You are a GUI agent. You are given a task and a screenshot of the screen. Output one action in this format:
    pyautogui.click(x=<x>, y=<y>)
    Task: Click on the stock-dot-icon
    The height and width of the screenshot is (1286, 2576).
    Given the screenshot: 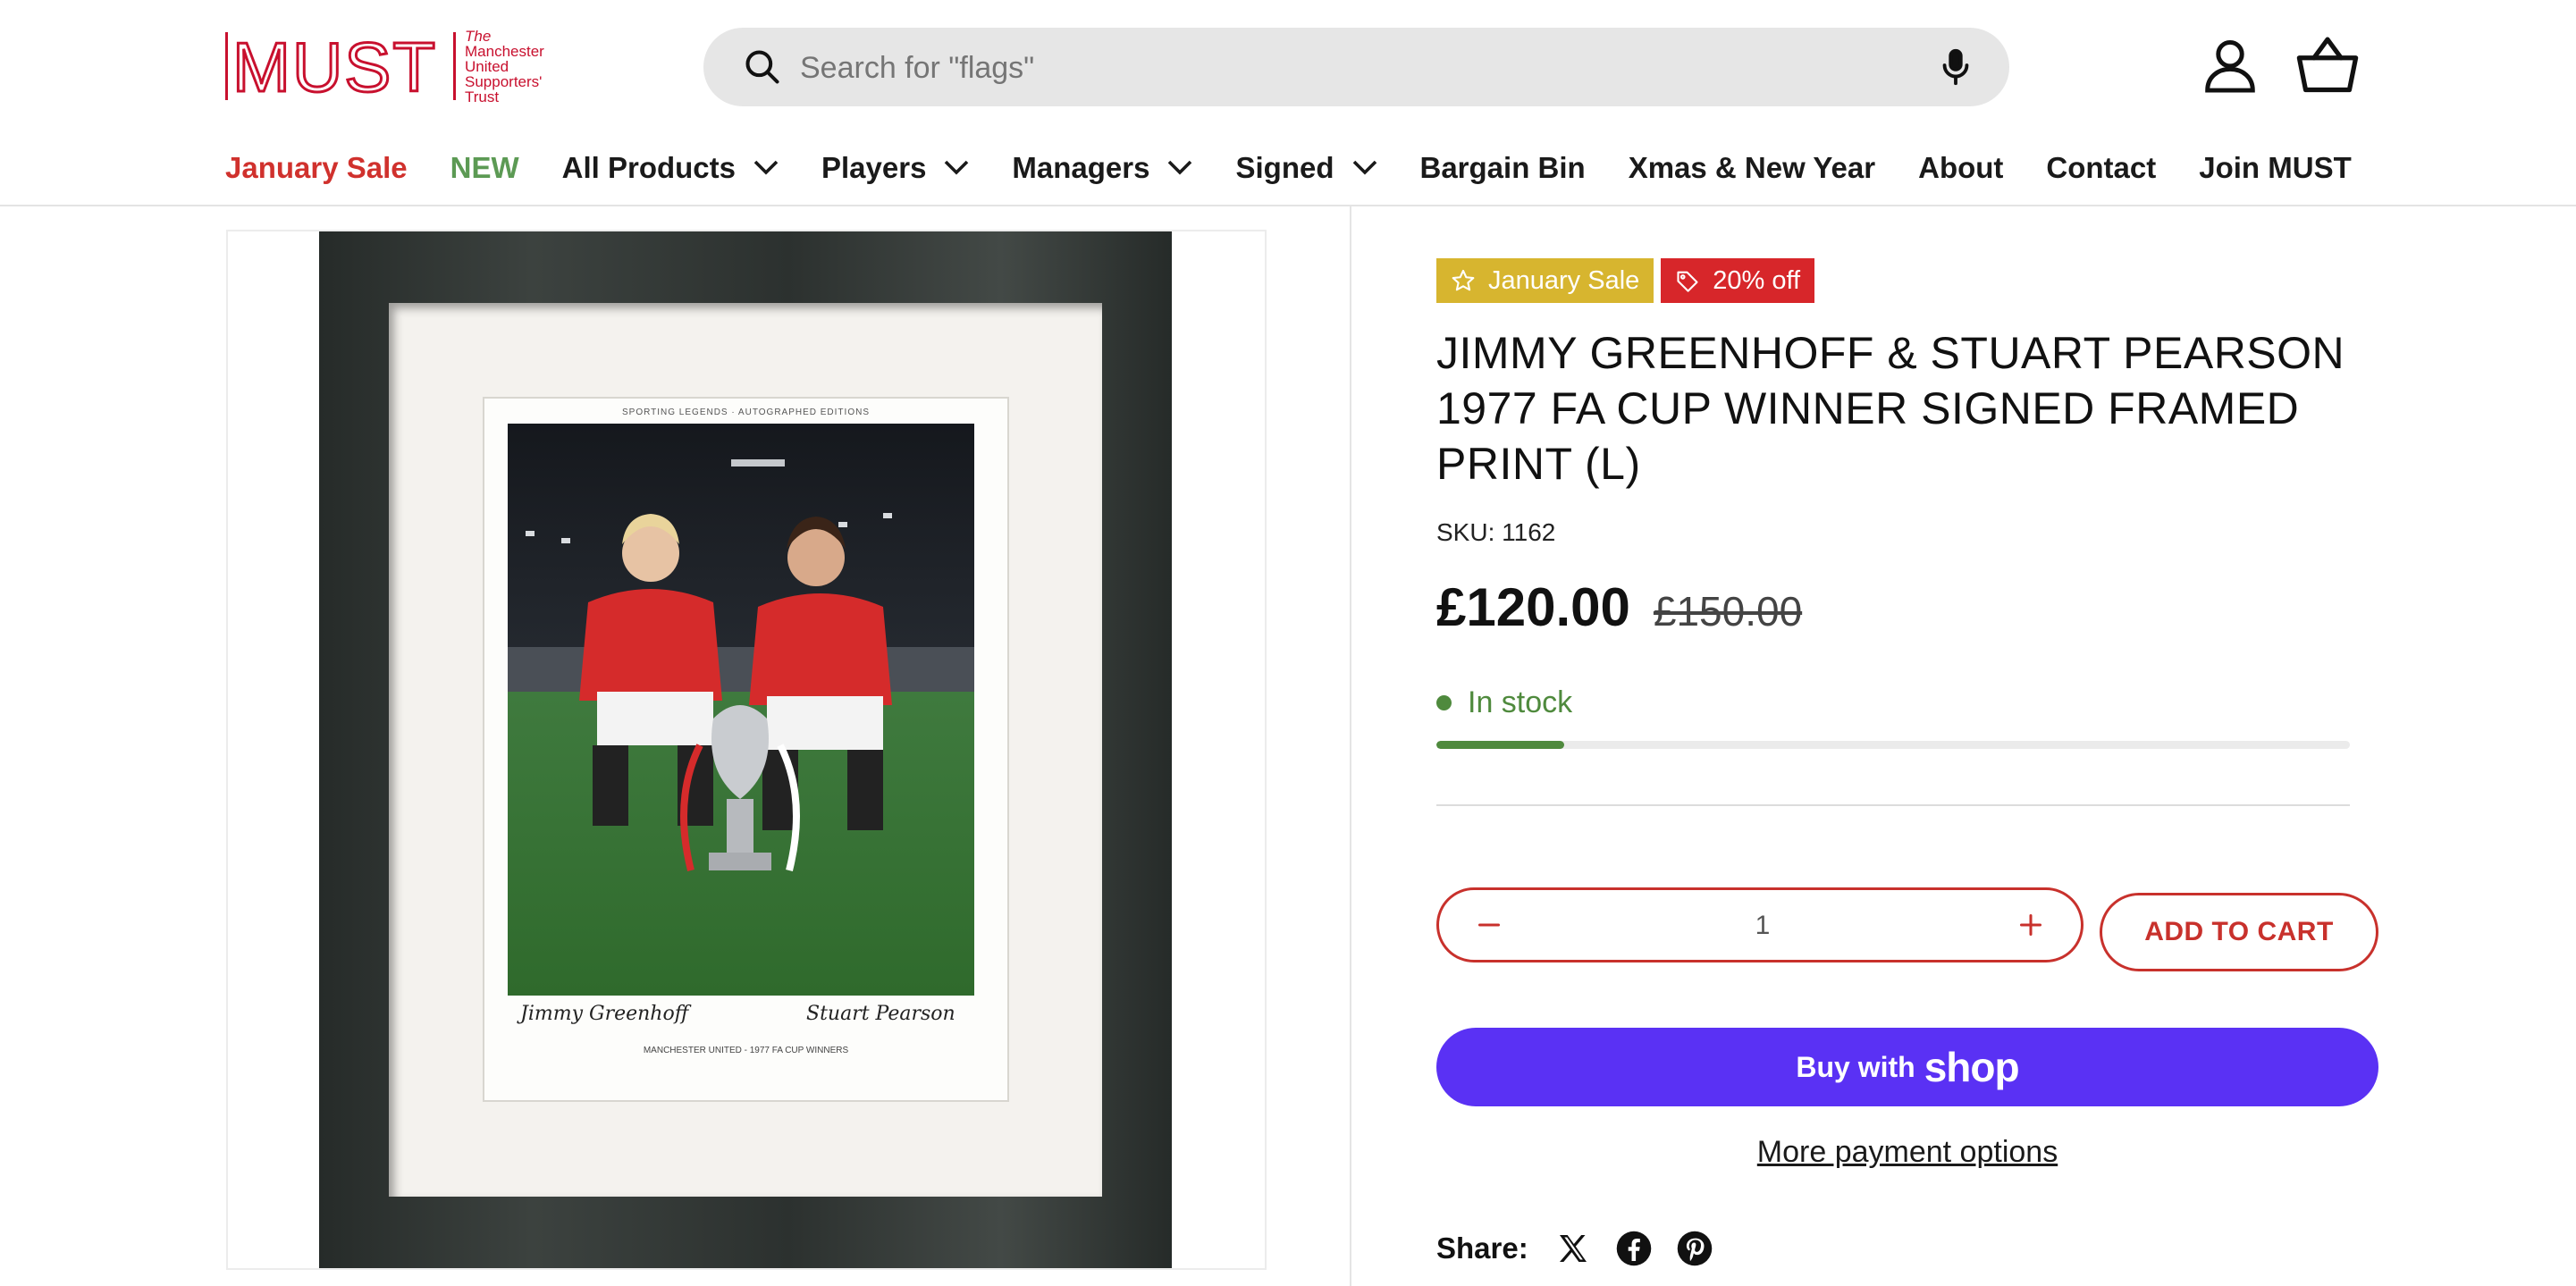 What is the action you would take?
    pyautogui.click(x=1444, y=702)
    